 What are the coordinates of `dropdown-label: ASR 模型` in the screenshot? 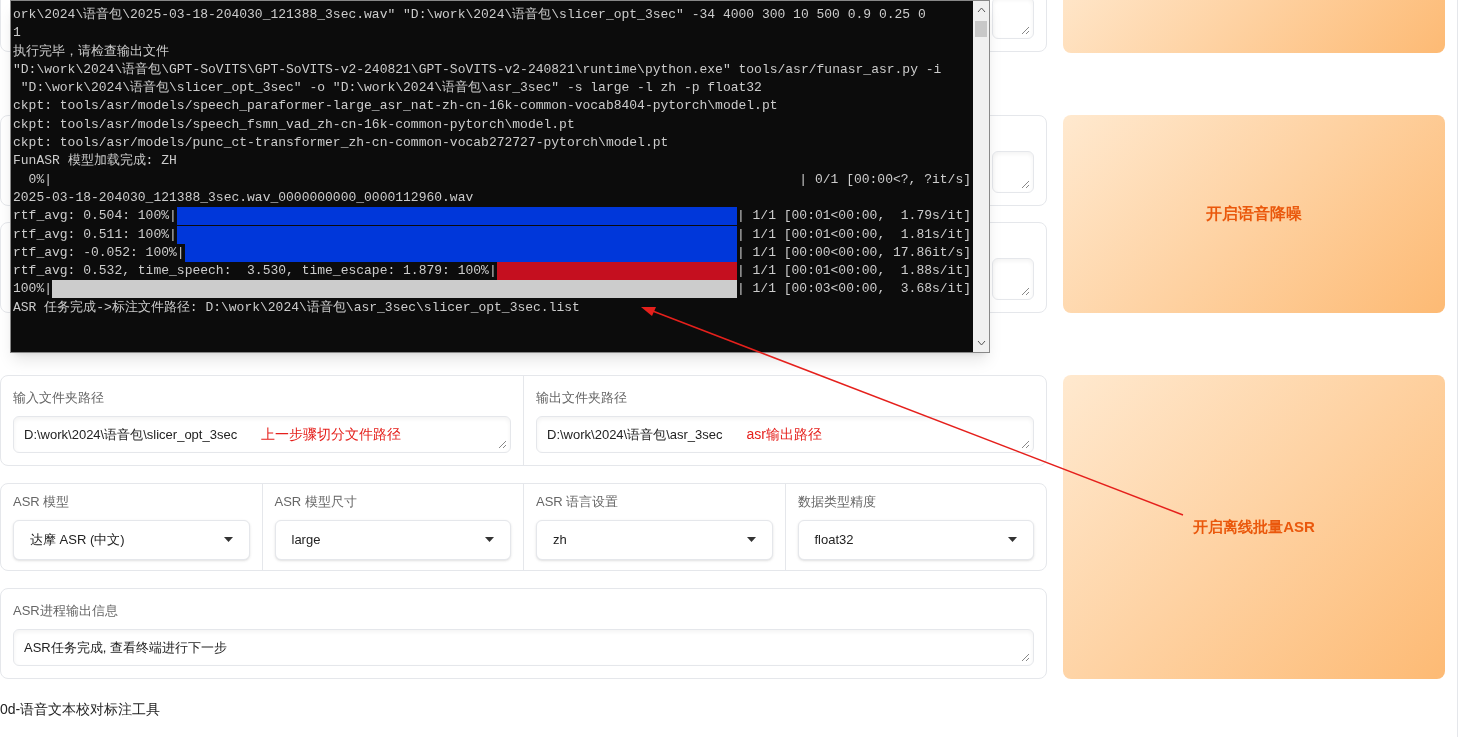 It's located at (42, 502).